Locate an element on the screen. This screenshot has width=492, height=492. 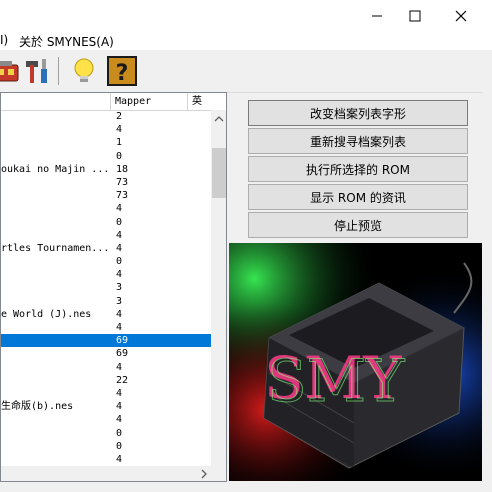
smy-logo-outline: SMY is located at coordinates (336, 381).